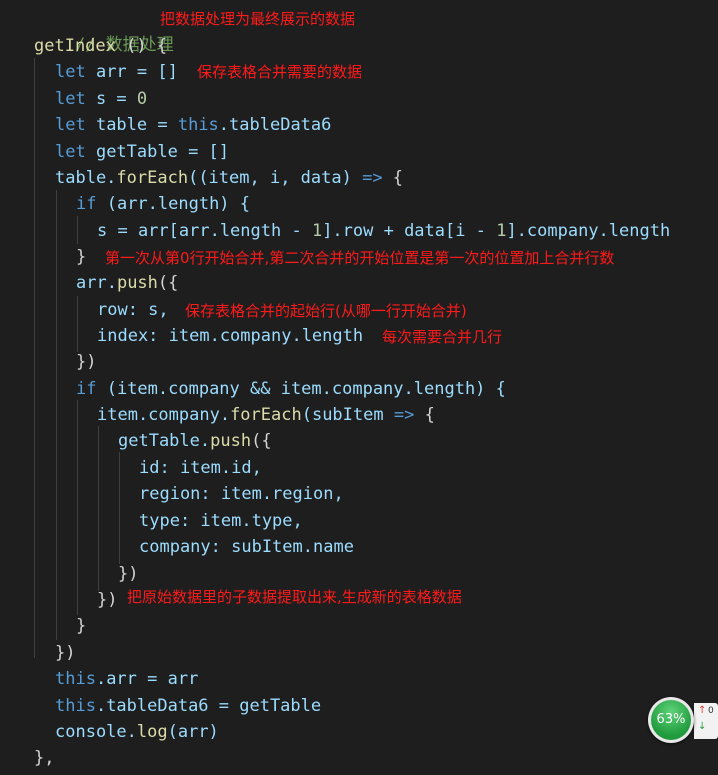 The width and height of the screenshot is (718, 775). I want to click on code-line: }, so click(81, 257).